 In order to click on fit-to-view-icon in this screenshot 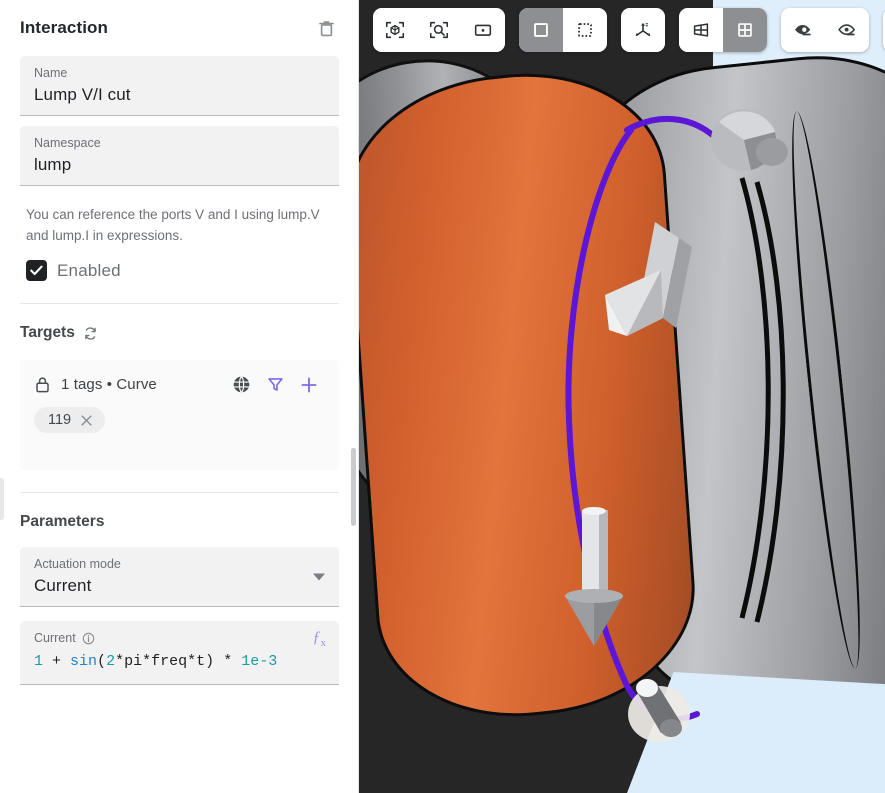, I will do `click(395, 30)`.